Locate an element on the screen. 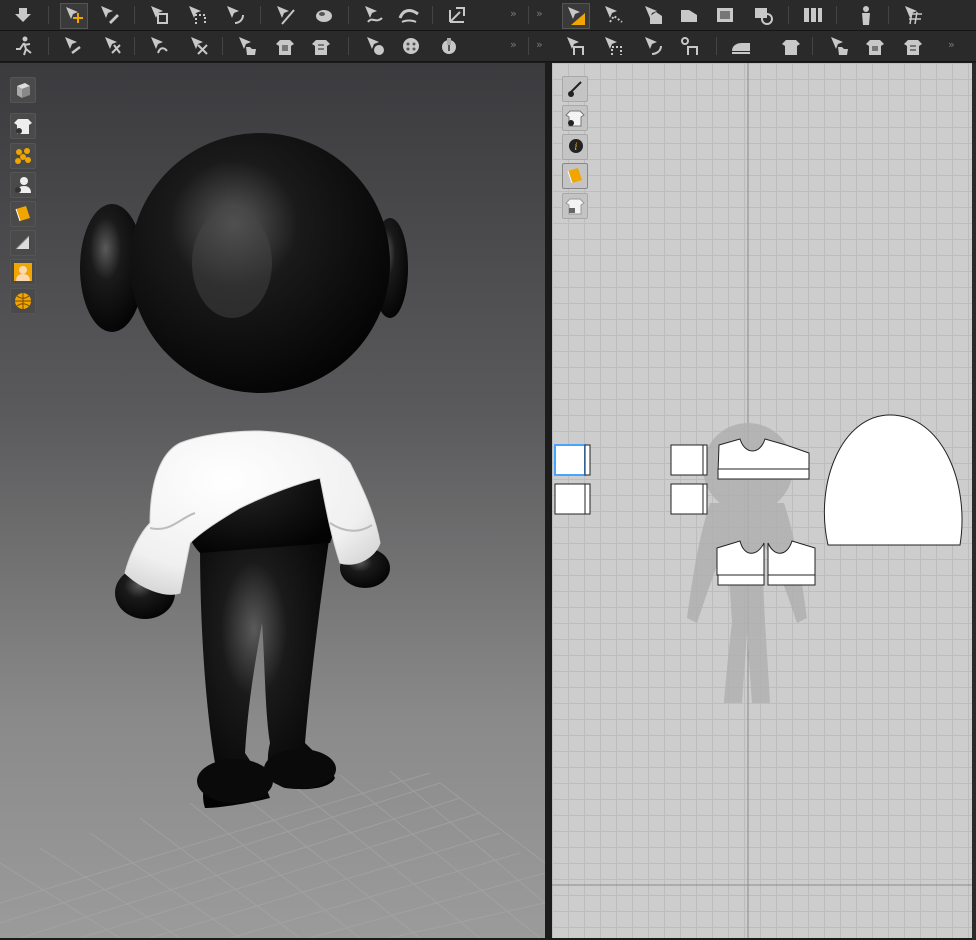  simulate-dropdown-icon is located at coordinates (23, 15).